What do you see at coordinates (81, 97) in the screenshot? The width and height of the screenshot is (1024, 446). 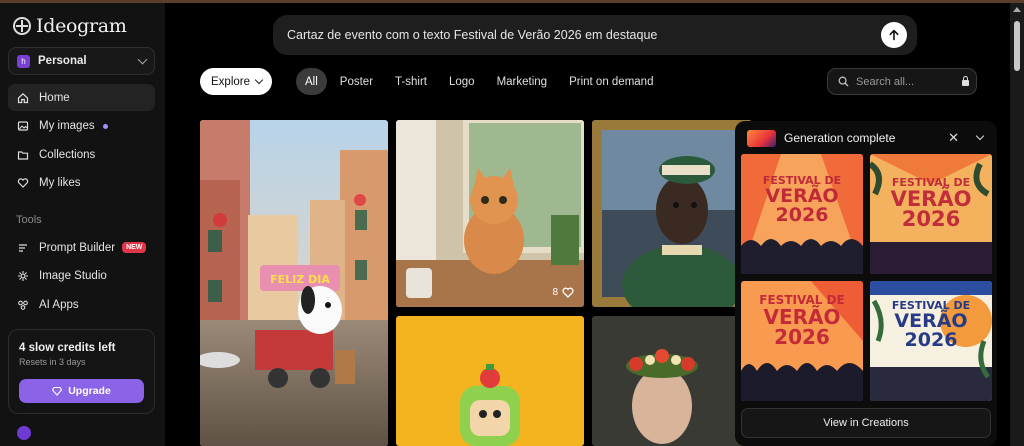 I see `sidebar-item-home: Home` at bounding box center [81, 97].